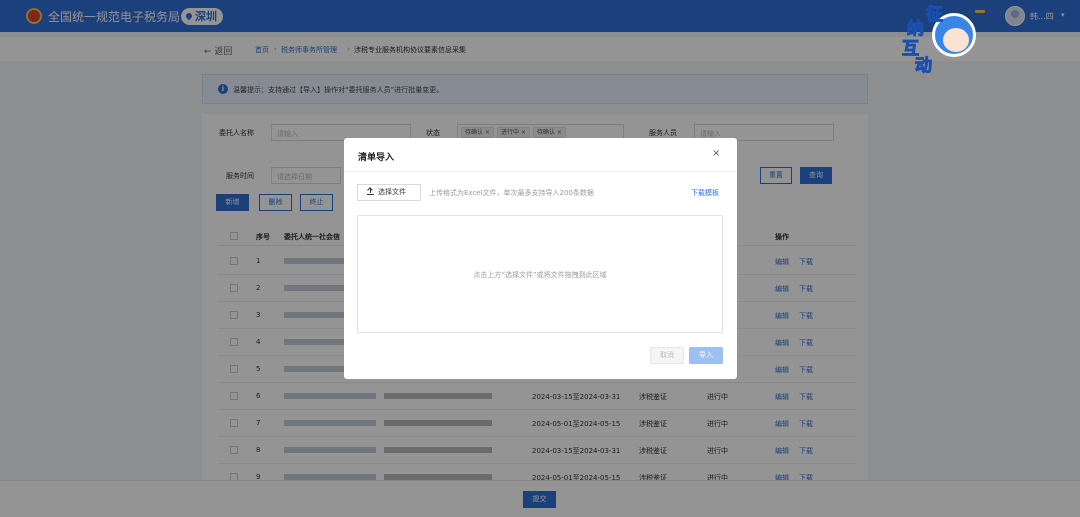 Image resolution: width=1080 pixels, height=517 pixels. Describe the element at coordinates (540, 171) in the screenshot. I see `divider` at that location.